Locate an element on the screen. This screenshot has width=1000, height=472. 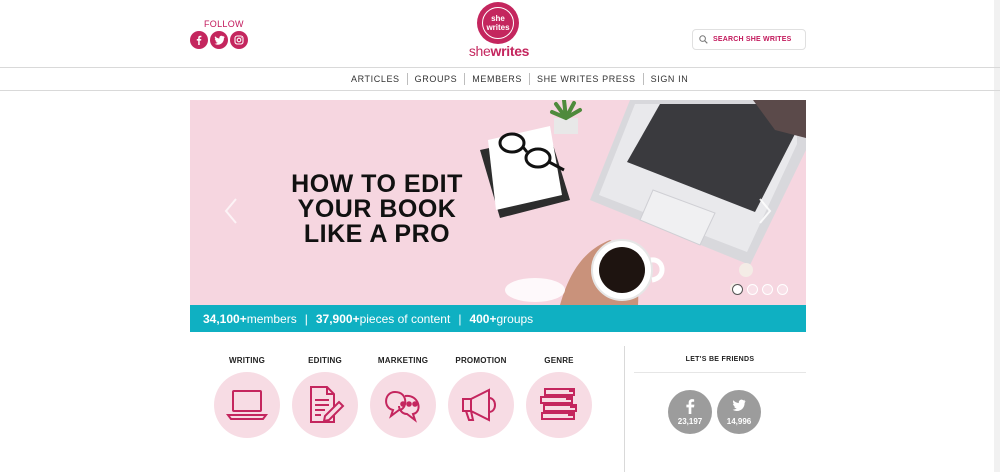
document-edit-icon is located at coordinates (327, 404).